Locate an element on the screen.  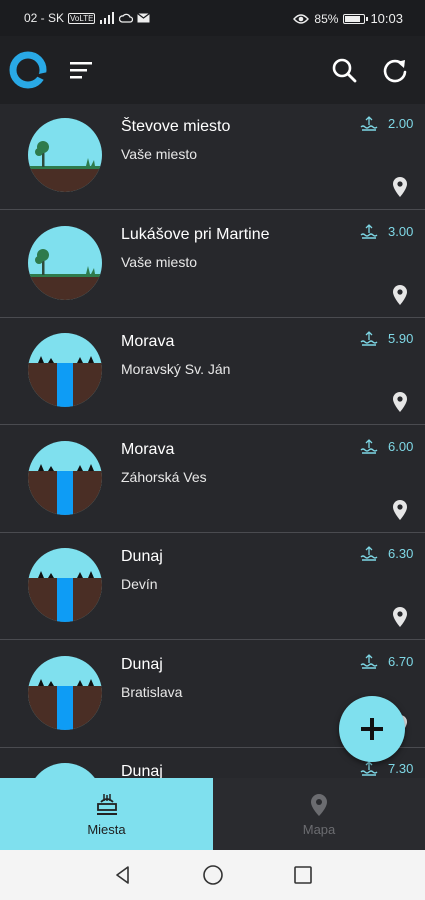
battery-percent: 85% is located at coordinates (326, 18).